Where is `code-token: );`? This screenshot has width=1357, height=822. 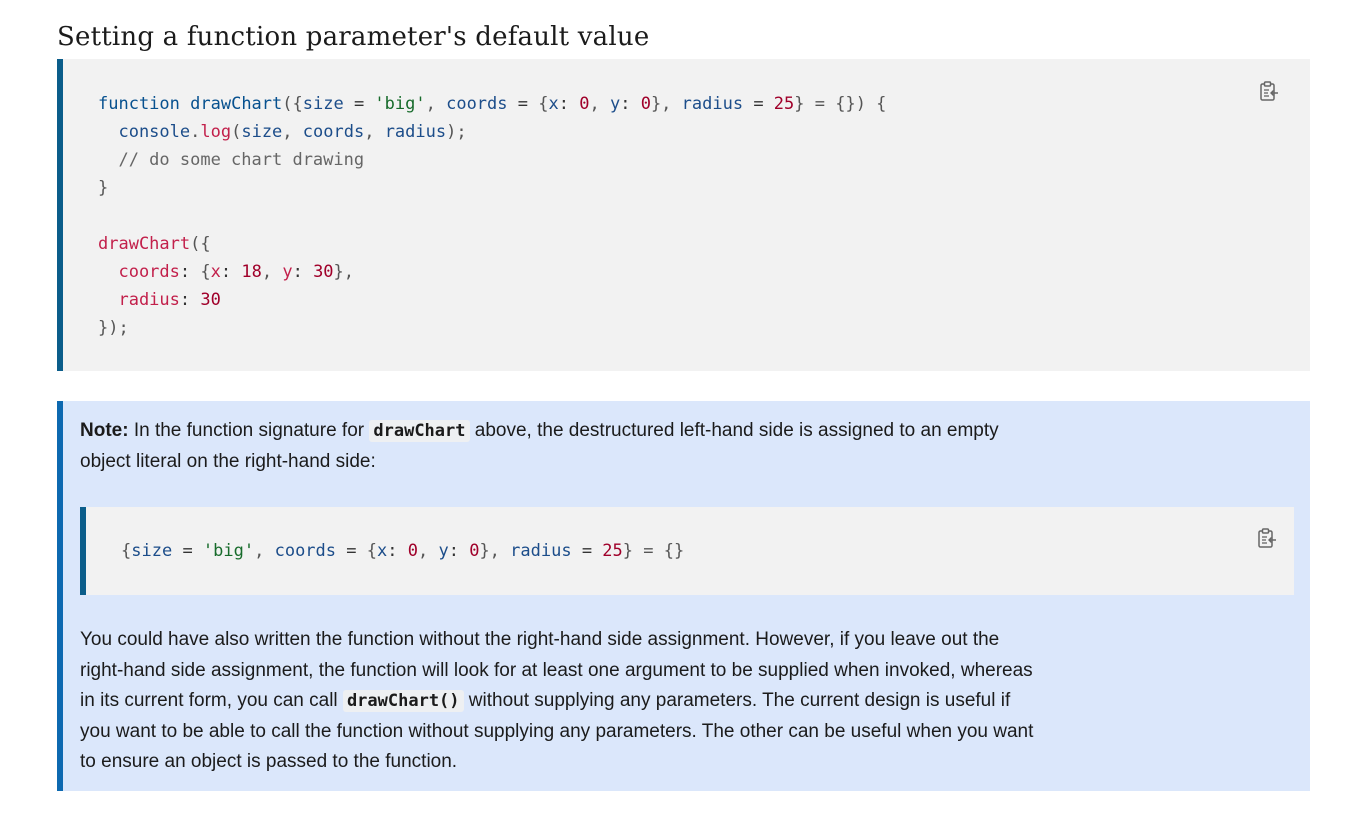 code-token: ); is located at coordinates (456, 132).